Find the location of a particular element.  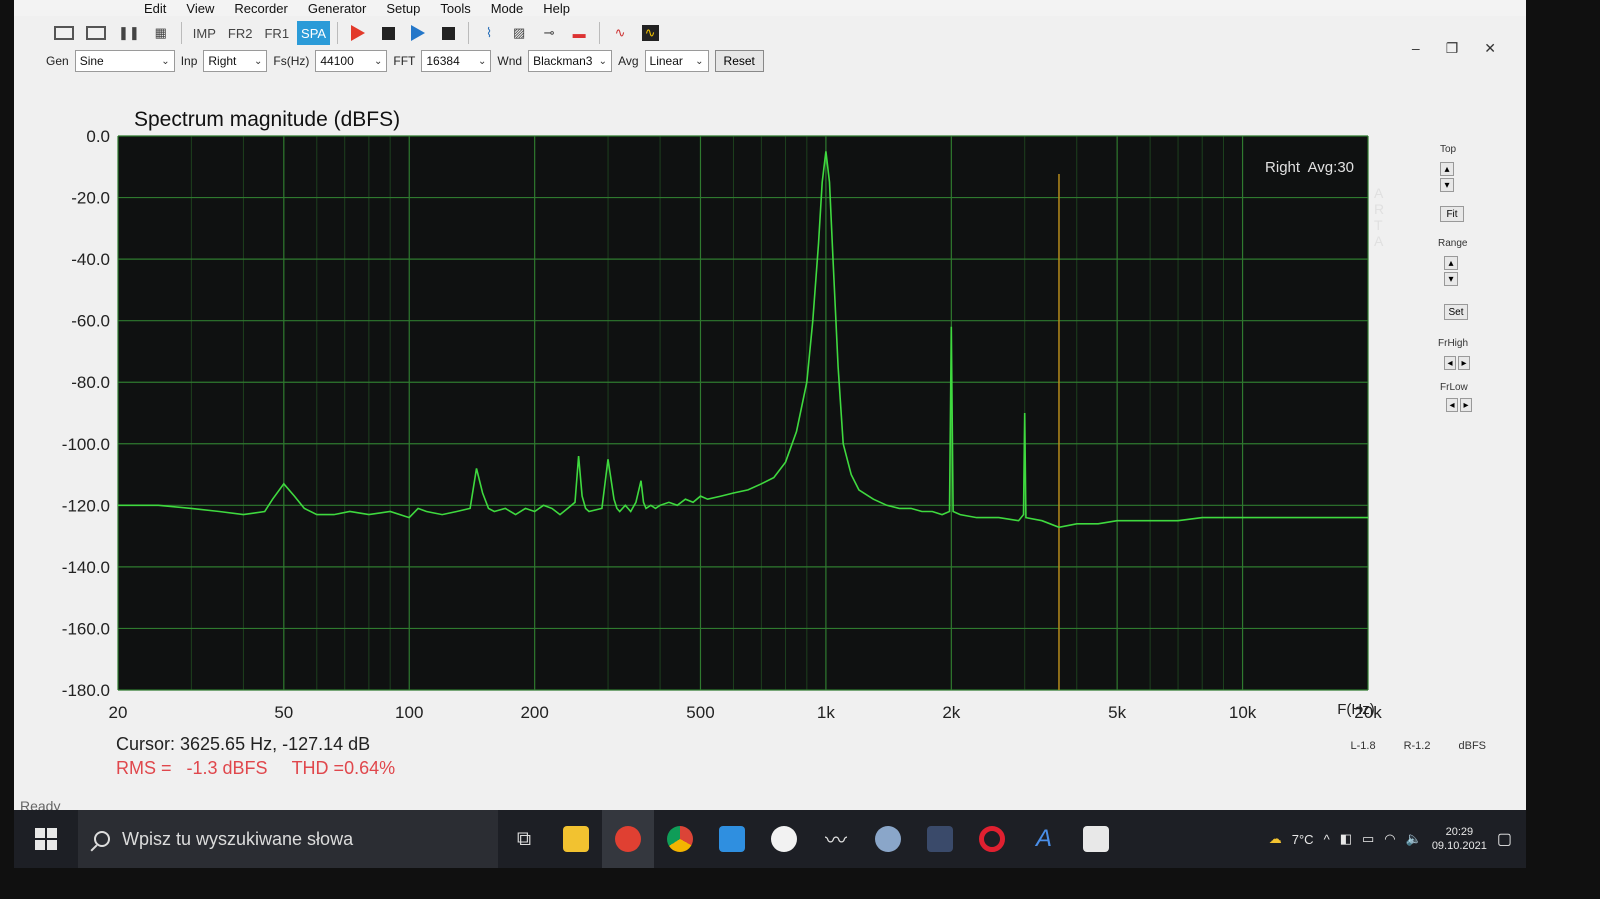

y-tick-label: -60.0 is located at coordinates (90, 321).